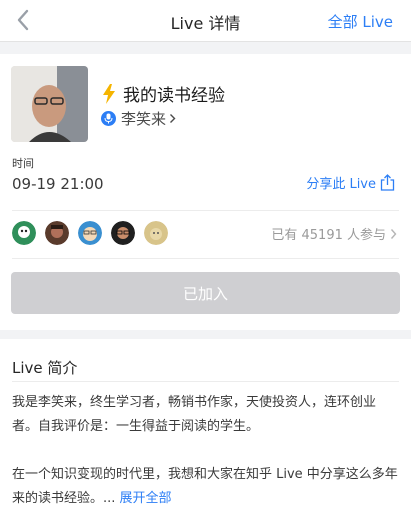 The image size is (411, 521). Describe the element at coordinates (49, 104) in the screenshot. I see `live-cover-image` at that location.